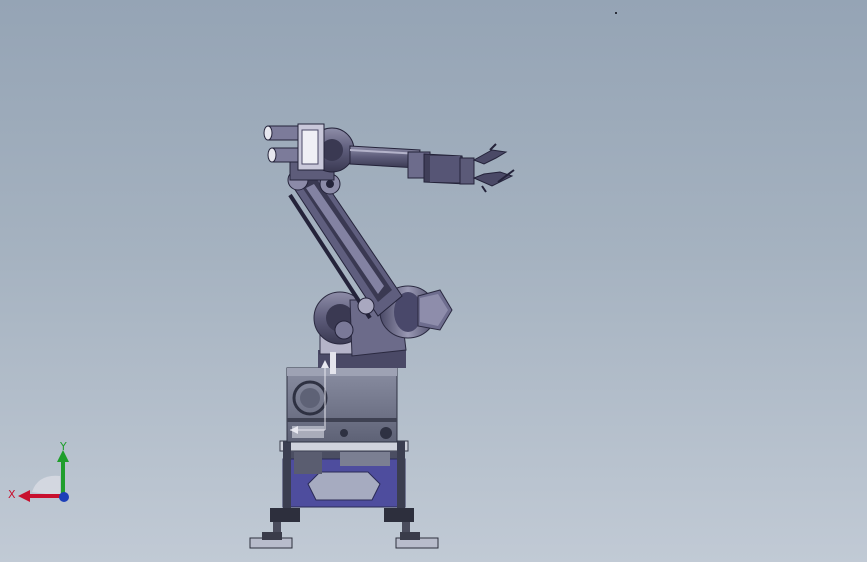 This screenshot has height=562, width=867. Describe the element at coordinates (63, 446) in the screenshot. I see `y-axis-label: Y` at that location.